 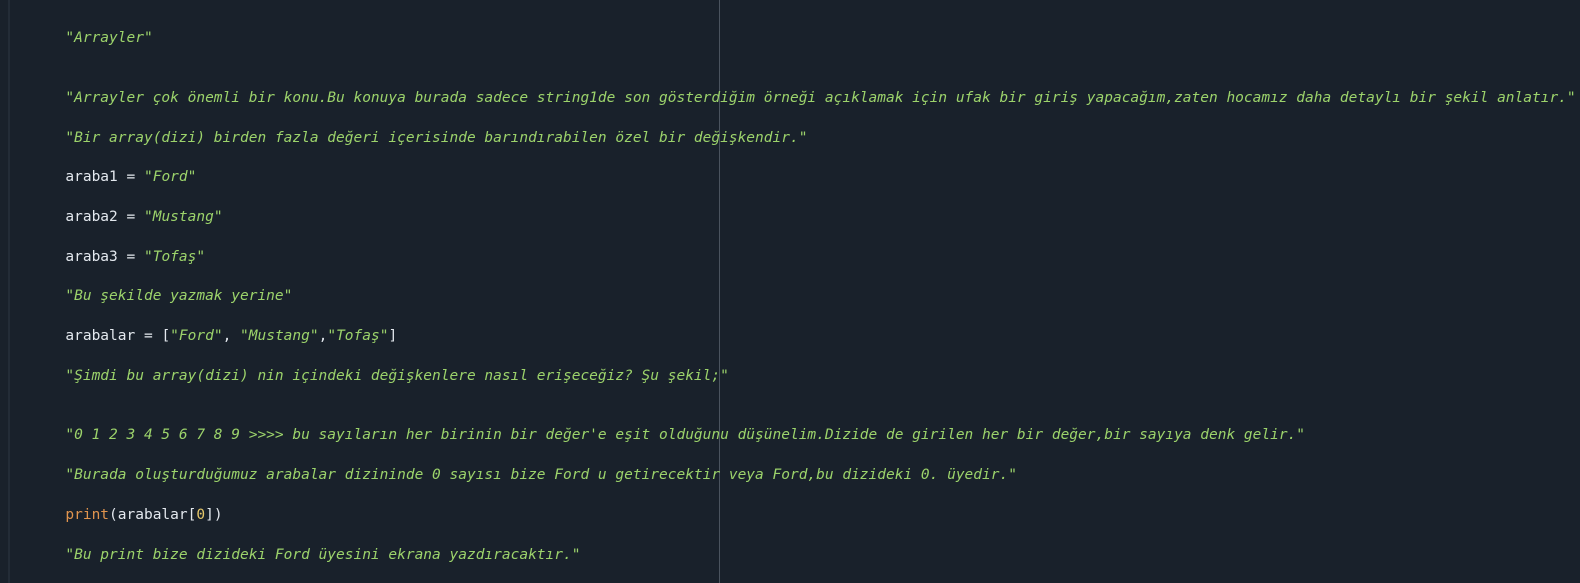 What do you see at coordinates (87, 515) in the screenshot?
I see `function-name: print` at bounding box center [87, 515].